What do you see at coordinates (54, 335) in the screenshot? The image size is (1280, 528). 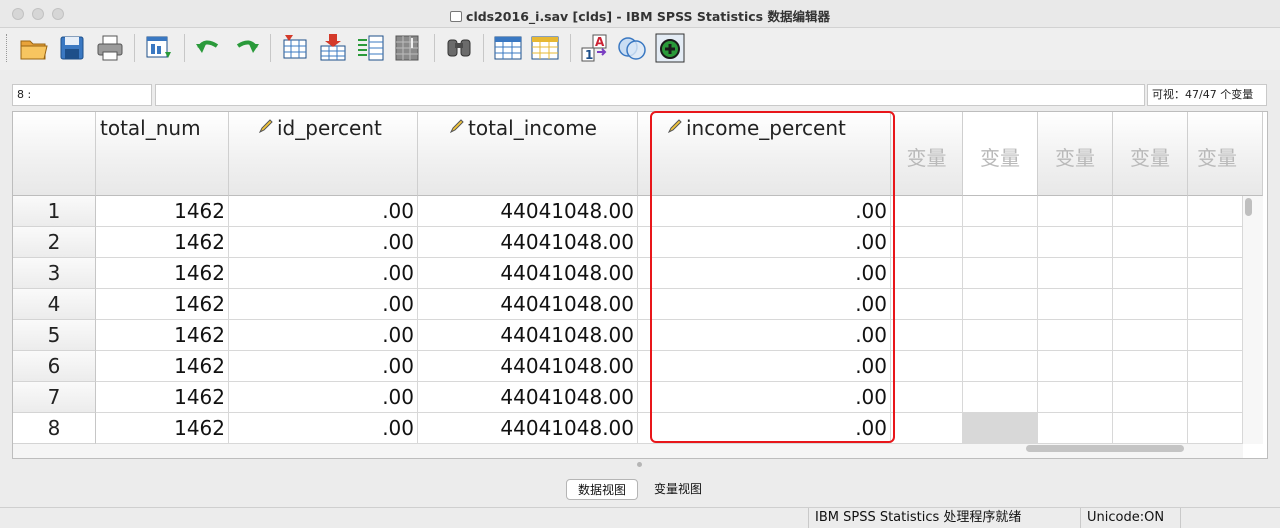 I see `row-header: 5` at bounding box center [54, 335].